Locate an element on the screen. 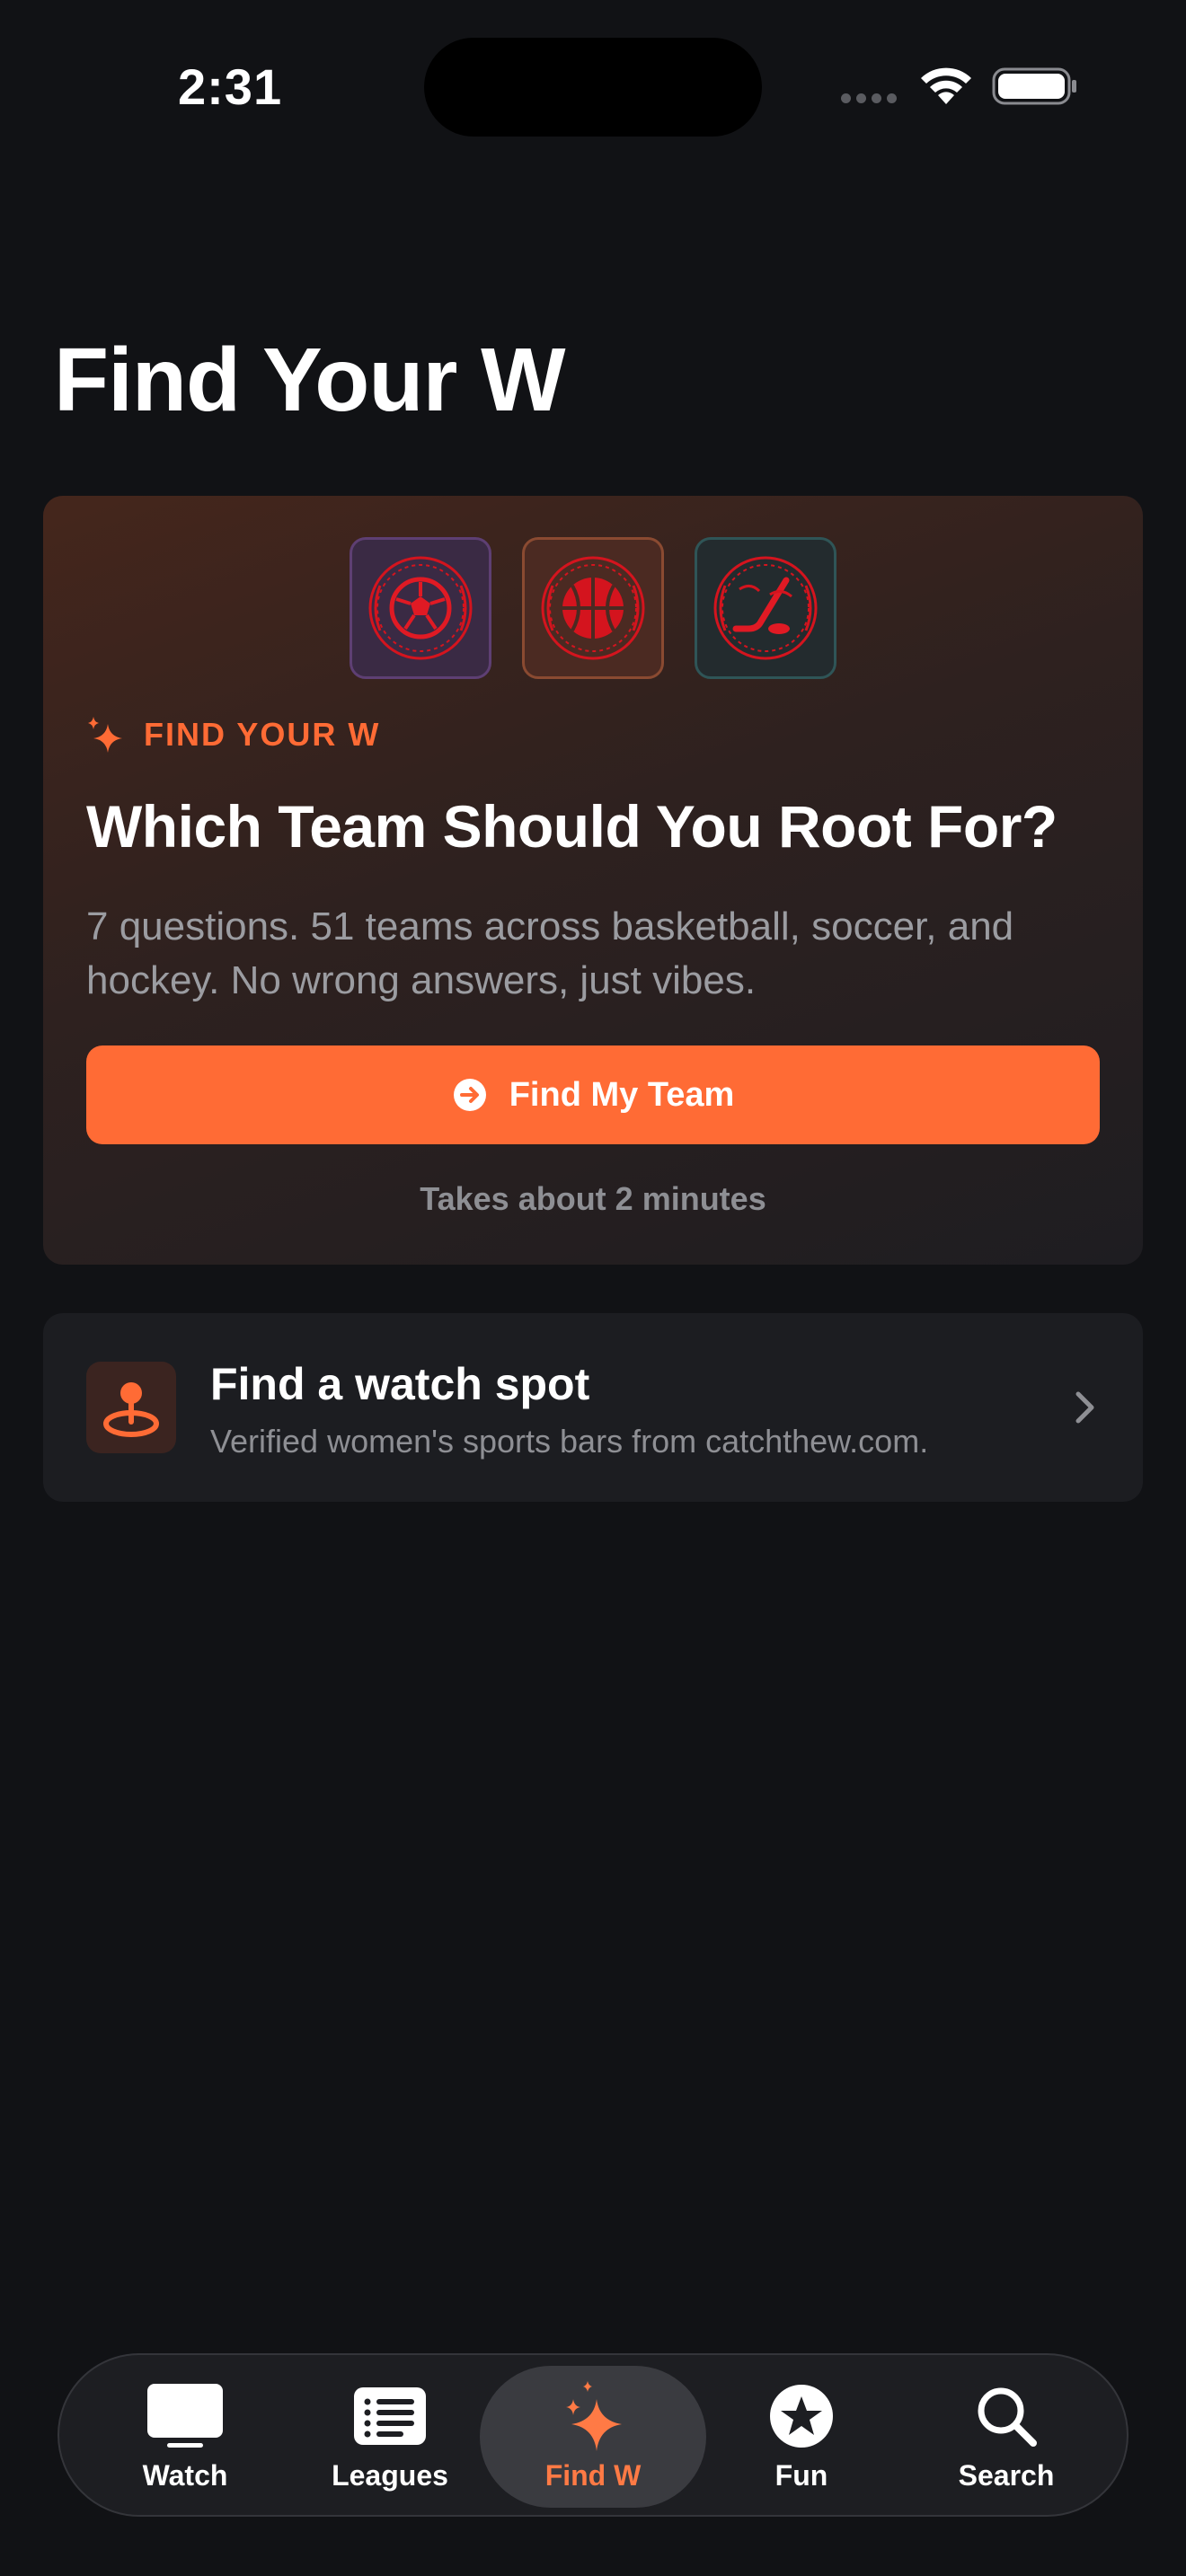 This screenshot has width=1186, height=2576. list-icon is located at coordinates (390, 2416).